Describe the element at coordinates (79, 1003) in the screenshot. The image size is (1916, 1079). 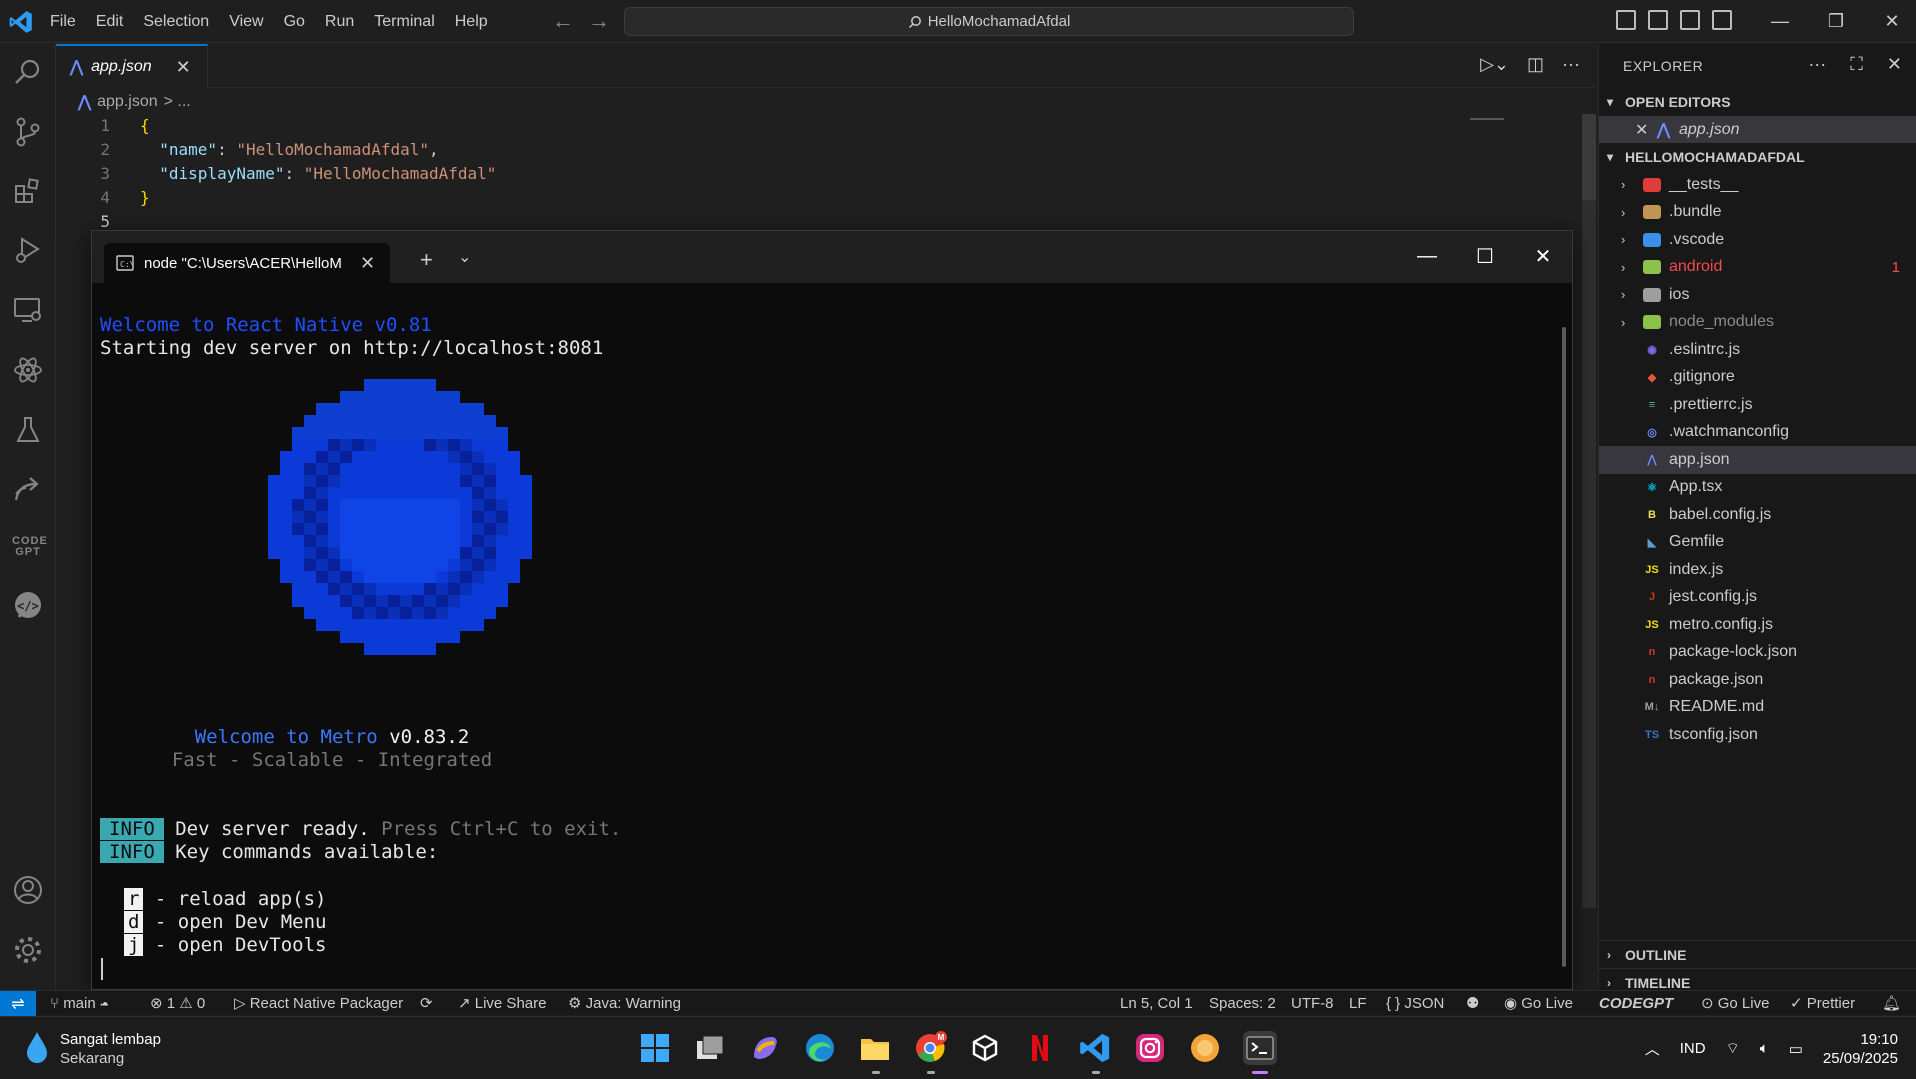
I see `branch-status: ⑂ main ☁` at that location.